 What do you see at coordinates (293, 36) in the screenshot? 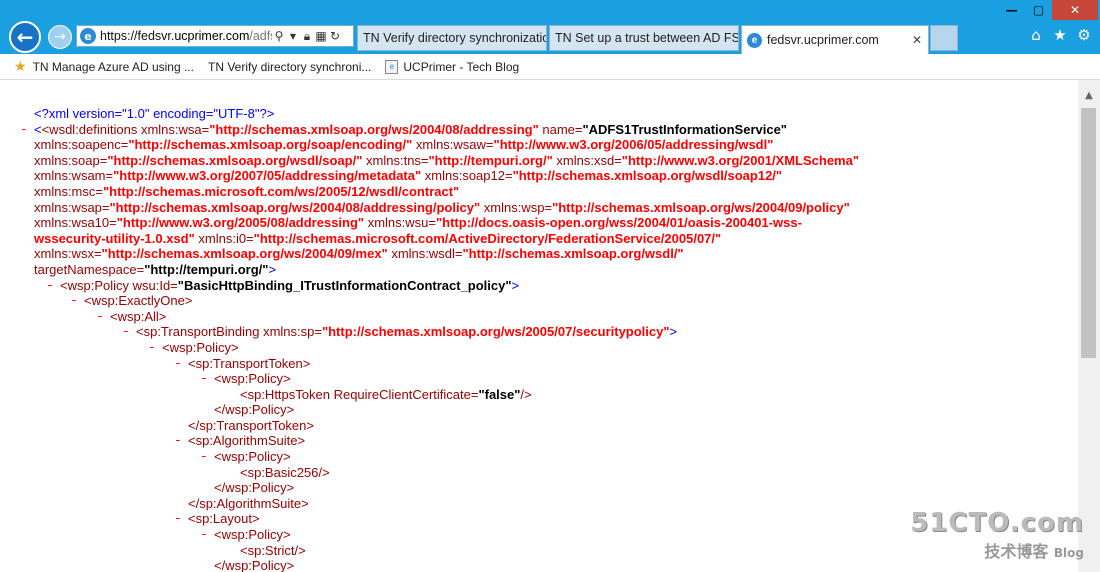
I see `dropdown-icon: ▾` at bounding box center [293, 36].